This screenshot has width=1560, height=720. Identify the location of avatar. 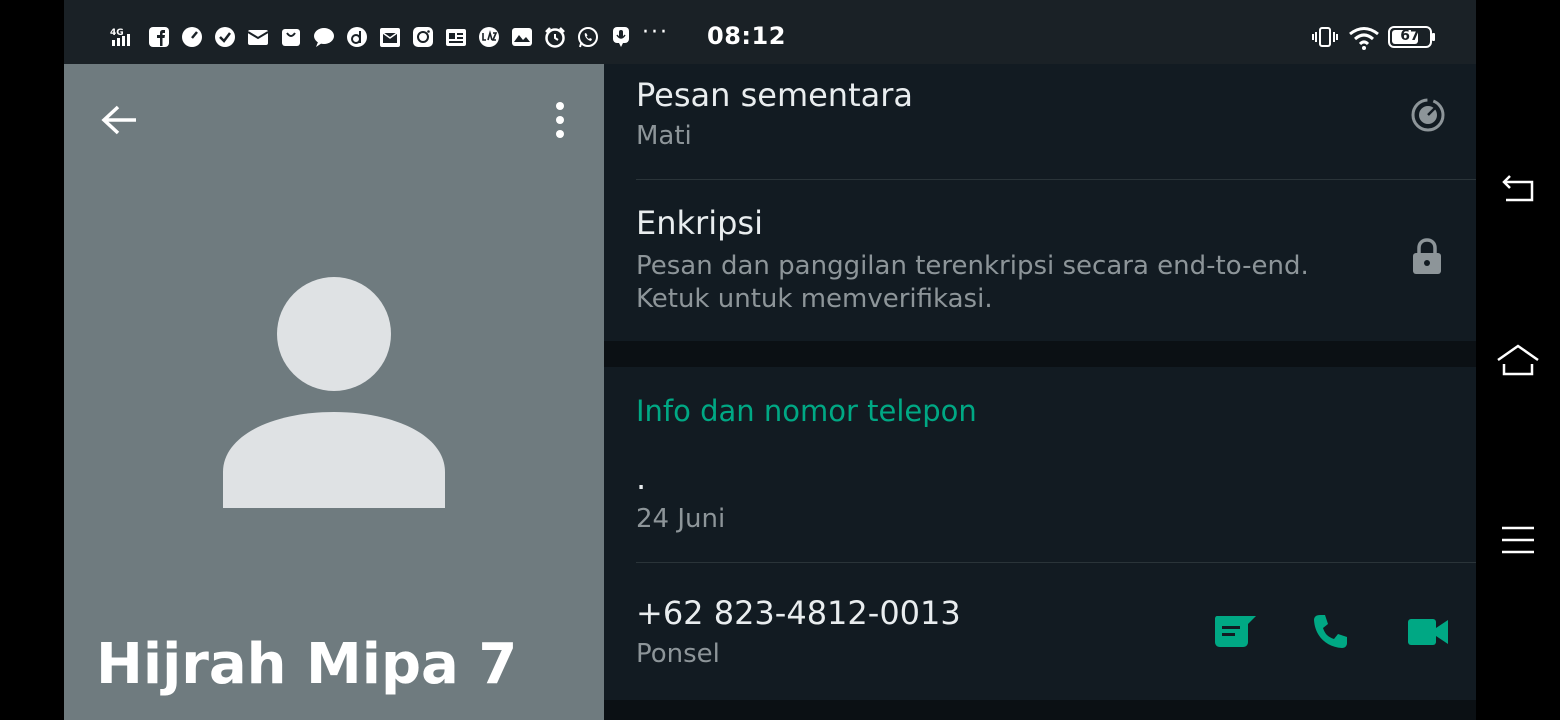
(334, 392).